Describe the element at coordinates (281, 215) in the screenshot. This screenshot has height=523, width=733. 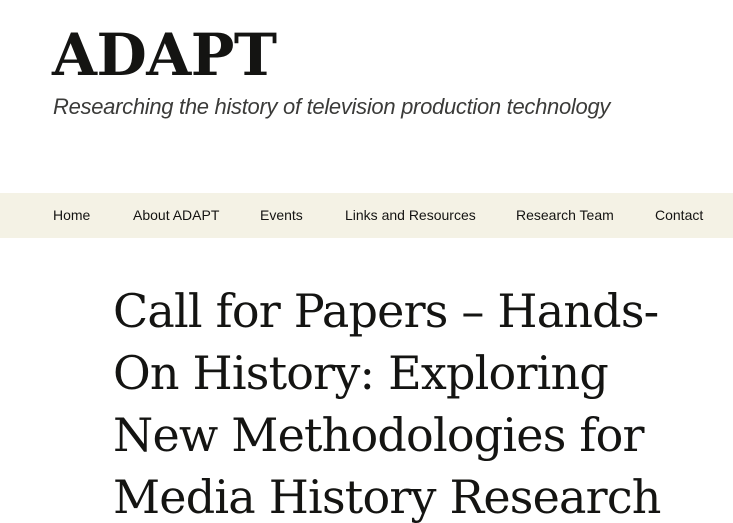
I see `nav-item-events: Events` at that location.